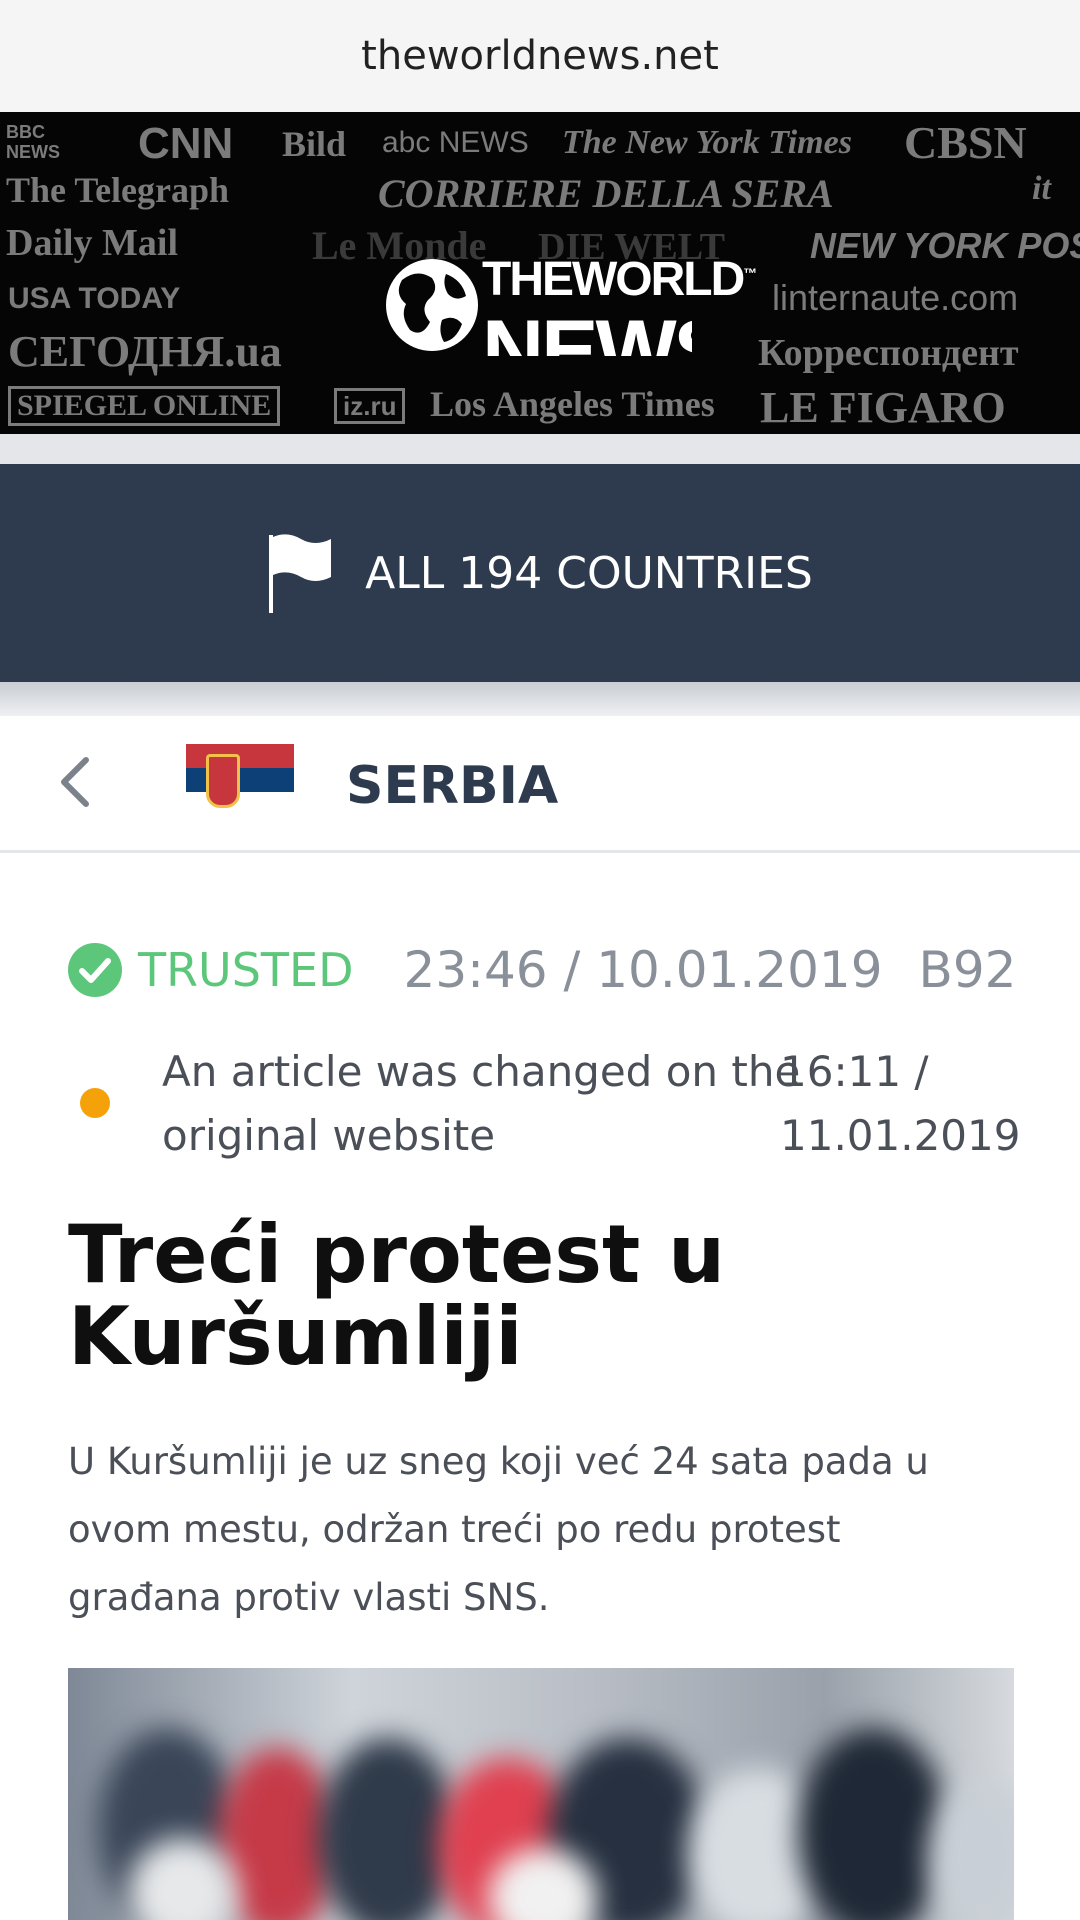  I want to click on check-circle-icon, so click(95, 970).